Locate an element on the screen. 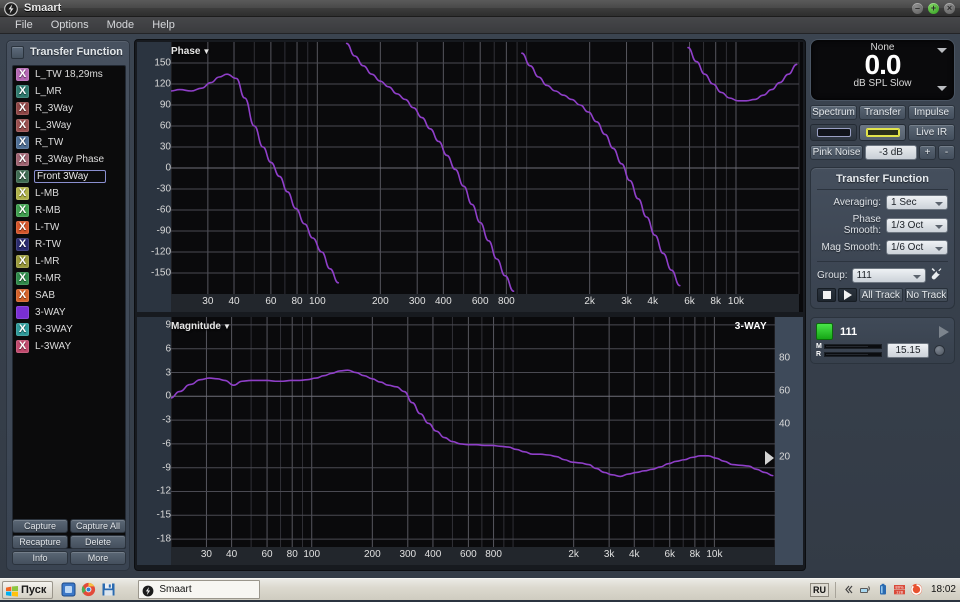 The height and width of the screenshot is (602, 960). phase-smooth-select: 1/3 Oct is located at coordinates (917, 225).